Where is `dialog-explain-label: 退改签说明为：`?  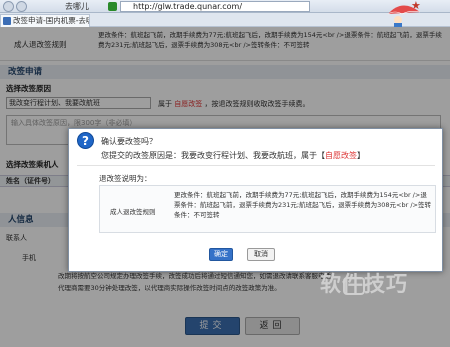
dialog-explain-label: 退改签说明为： is located at coordinates (125, 178).